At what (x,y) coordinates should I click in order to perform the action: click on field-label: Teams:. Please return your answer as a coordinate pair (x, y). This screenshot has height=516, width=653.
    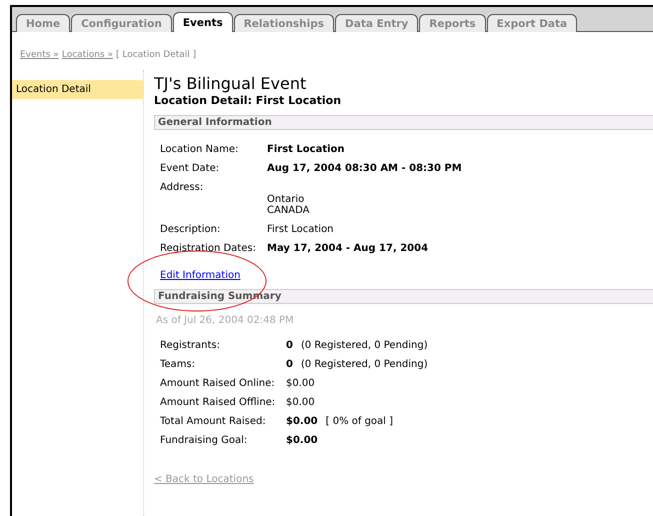
    Looking at the image, I should click on (178, 364).